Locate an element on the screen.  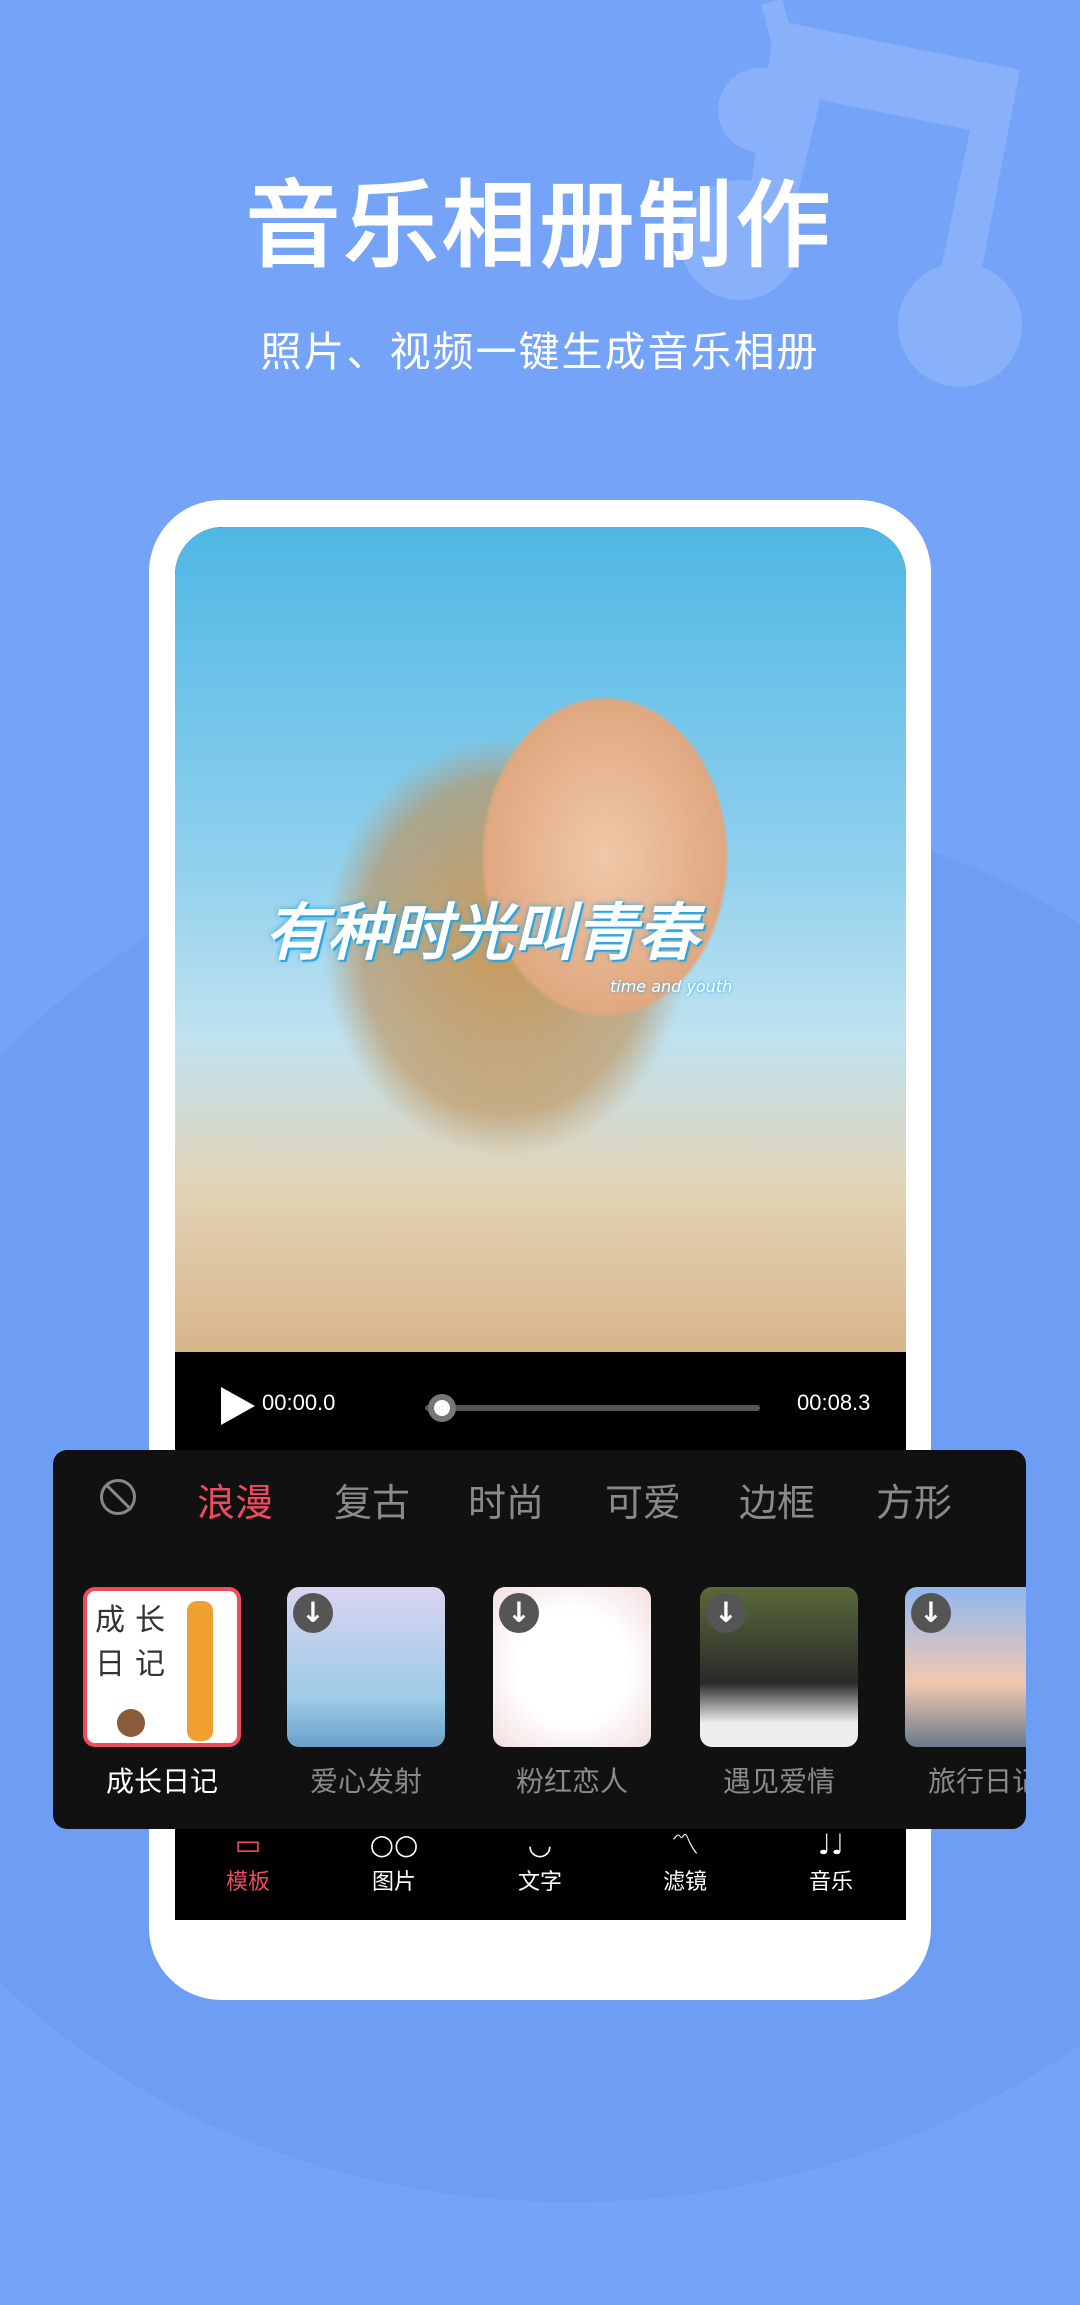
thumb-char: 日 is located at coordinates (115, 1664).